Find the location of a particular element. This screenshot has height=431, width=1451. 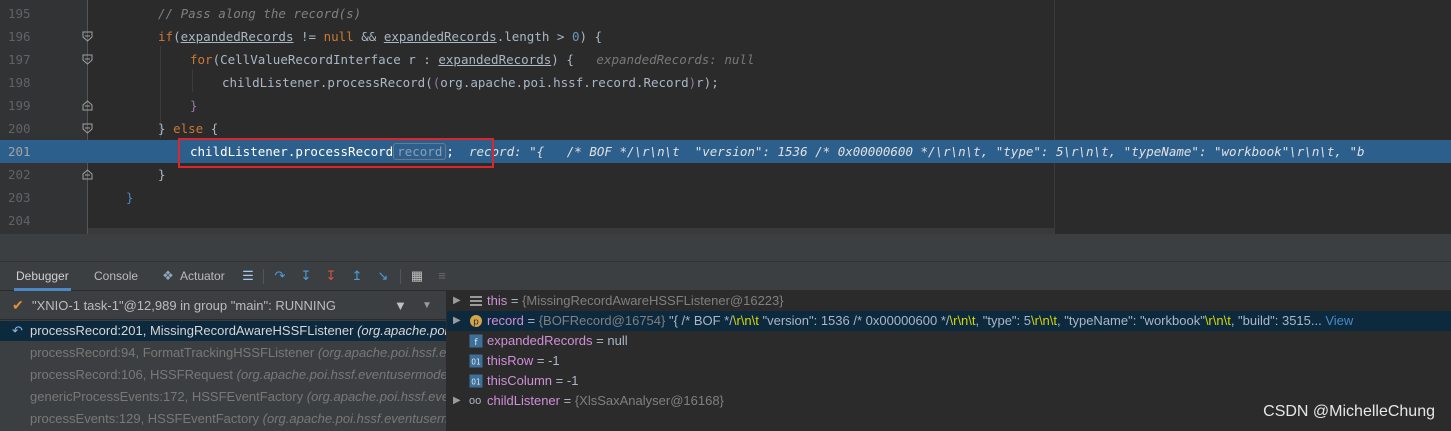

variable-value: null is located at coordinates (617, 340).